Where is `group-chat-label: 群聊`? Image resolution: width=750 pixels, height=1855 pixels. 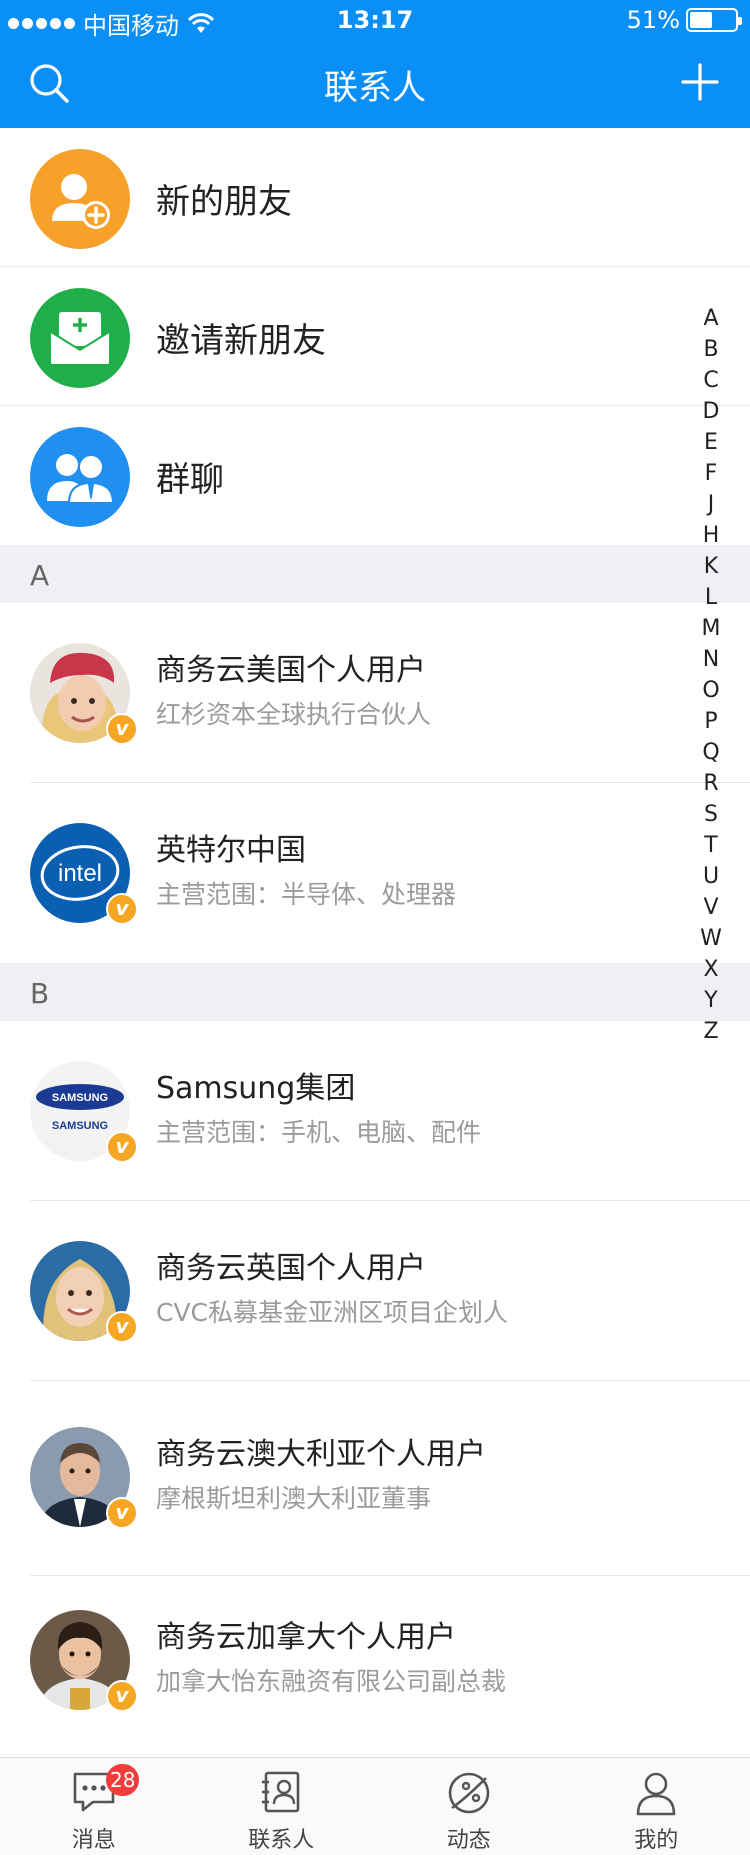 group-chat-label: 群聊 is located at coordinates (190, 480).